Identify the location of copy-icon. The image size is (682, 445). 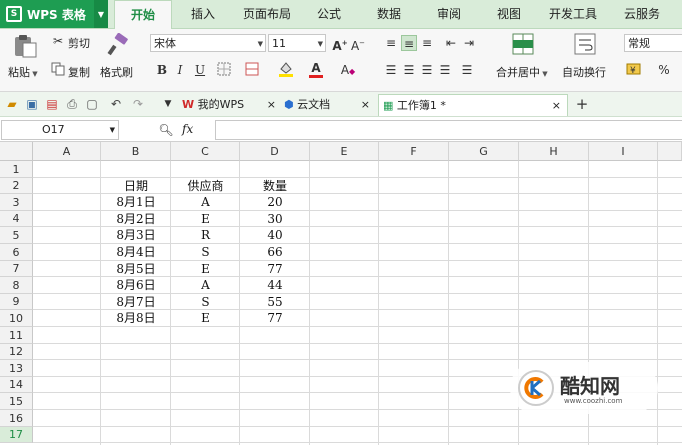
(58, 70).